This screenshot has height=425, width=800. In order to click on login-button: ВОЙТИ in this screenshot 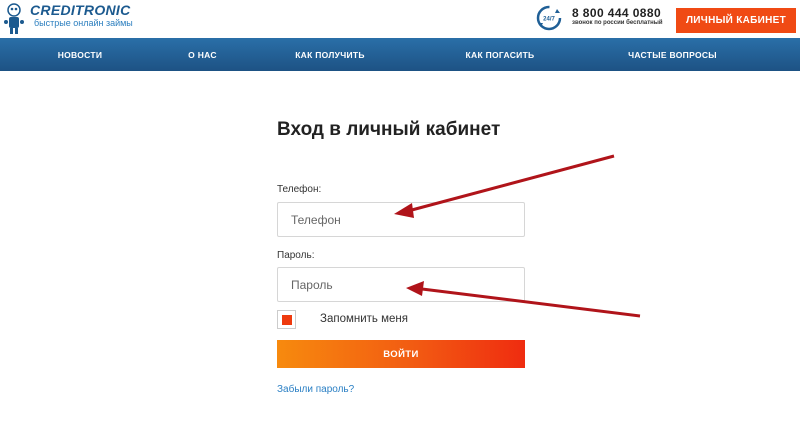, I will do `click(401, 354)`.